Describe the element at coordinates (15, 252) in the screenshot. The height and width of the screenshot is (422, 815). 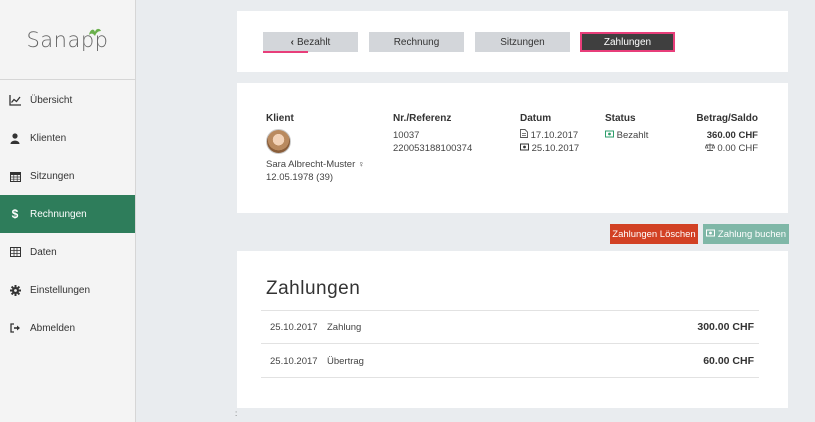
I see `table-icon` at that location.